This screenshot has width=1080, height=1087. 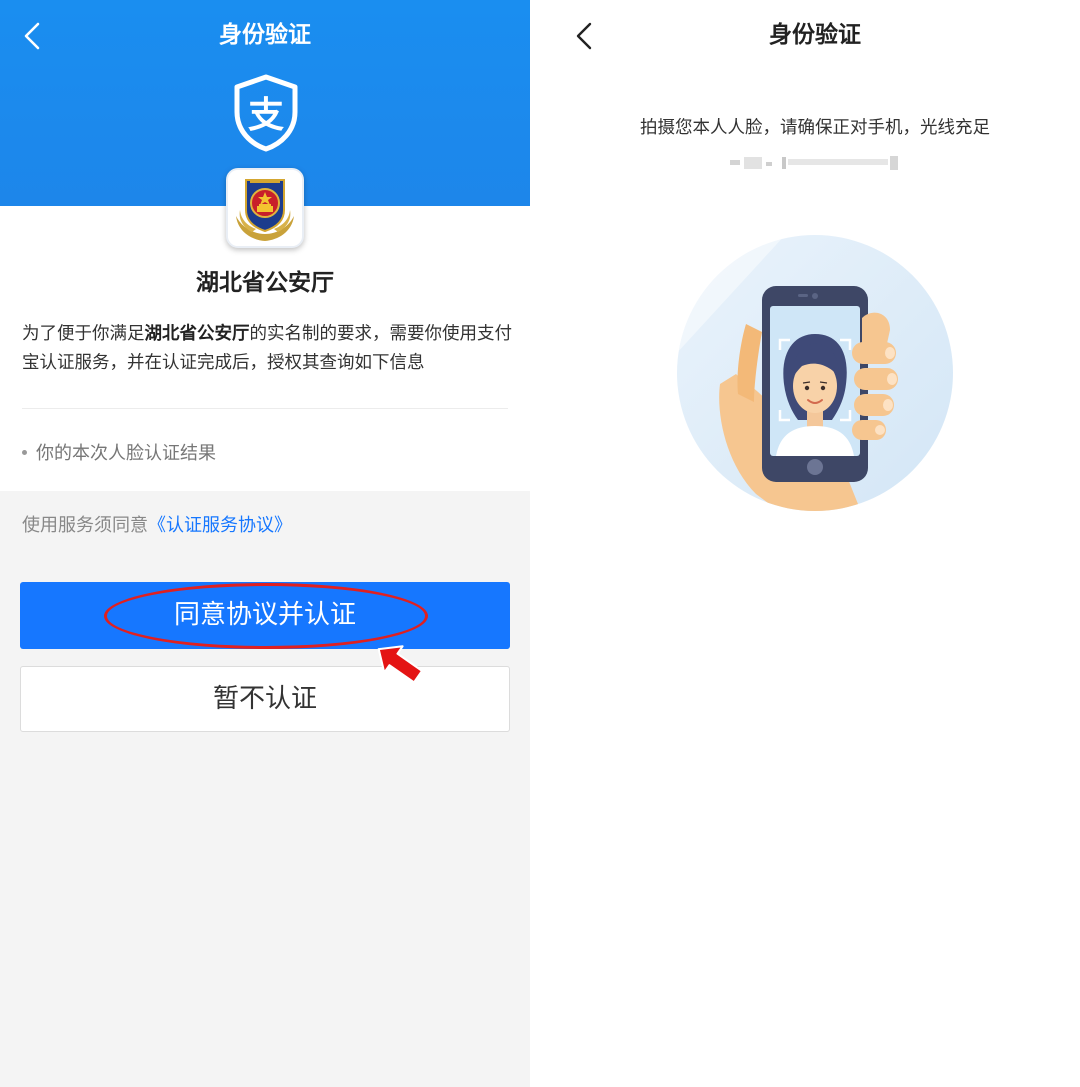 I want to click on divider-gap, so click(x=540, y=543).